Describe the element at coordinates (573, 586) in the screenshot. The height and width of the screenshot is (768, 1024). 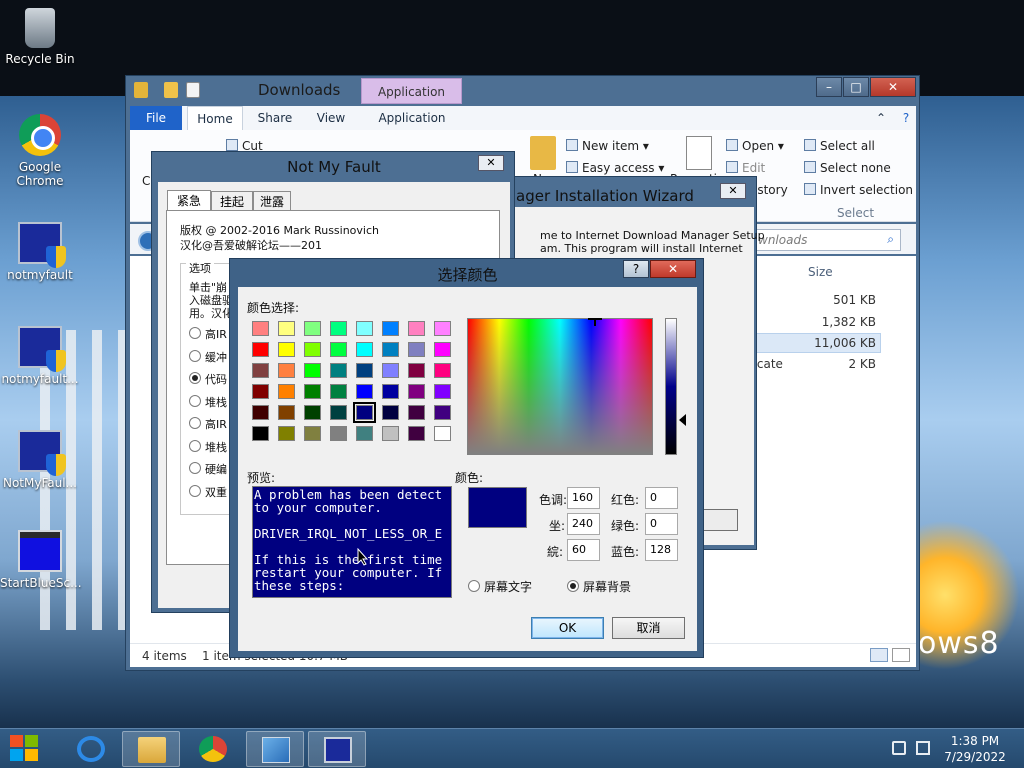
I see `screen-background-radio` at that location.